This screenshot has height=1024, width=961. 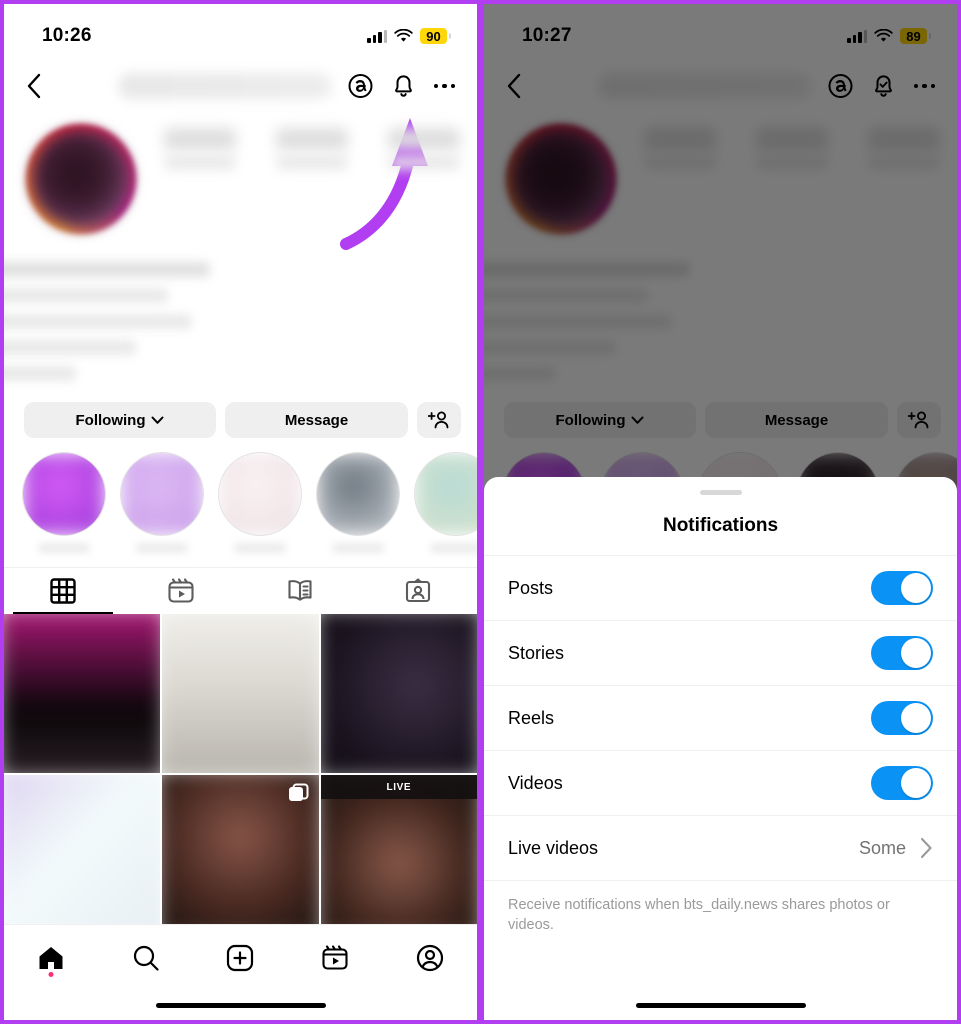 I want to click on threads-icon, so click(x=360, y=86).